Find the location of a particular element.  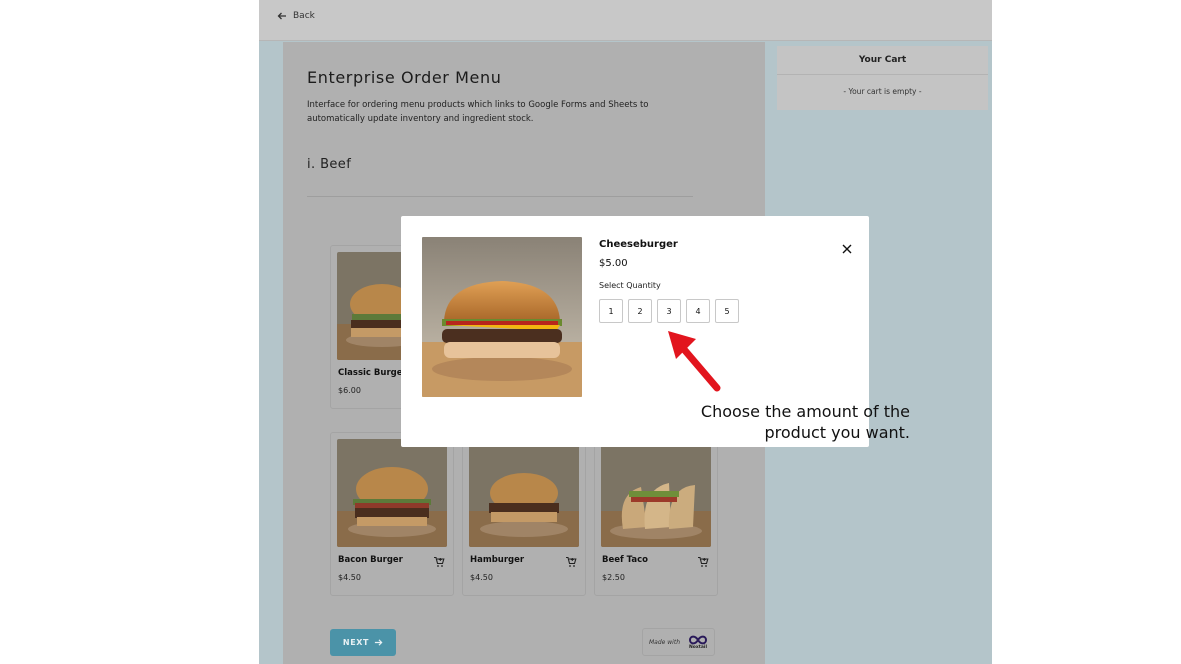

close-icon is located at coordinates (847, 249).